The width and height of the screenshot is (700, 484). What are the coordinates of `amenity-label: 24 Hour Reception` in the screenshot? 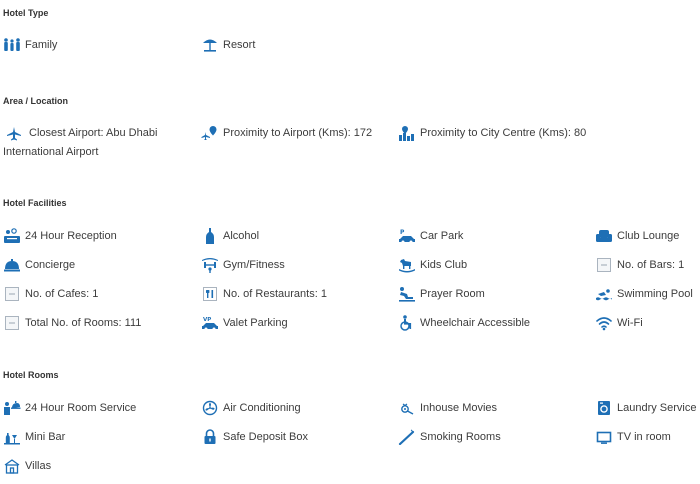 It's located at (71, 236).